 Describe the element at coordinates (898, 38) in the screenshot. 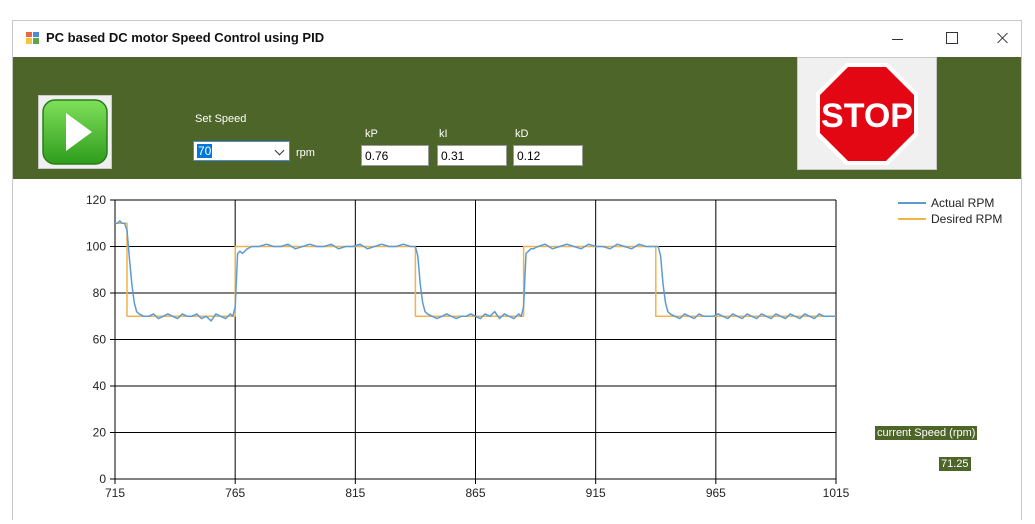

I see `minimize-icon` at that location.